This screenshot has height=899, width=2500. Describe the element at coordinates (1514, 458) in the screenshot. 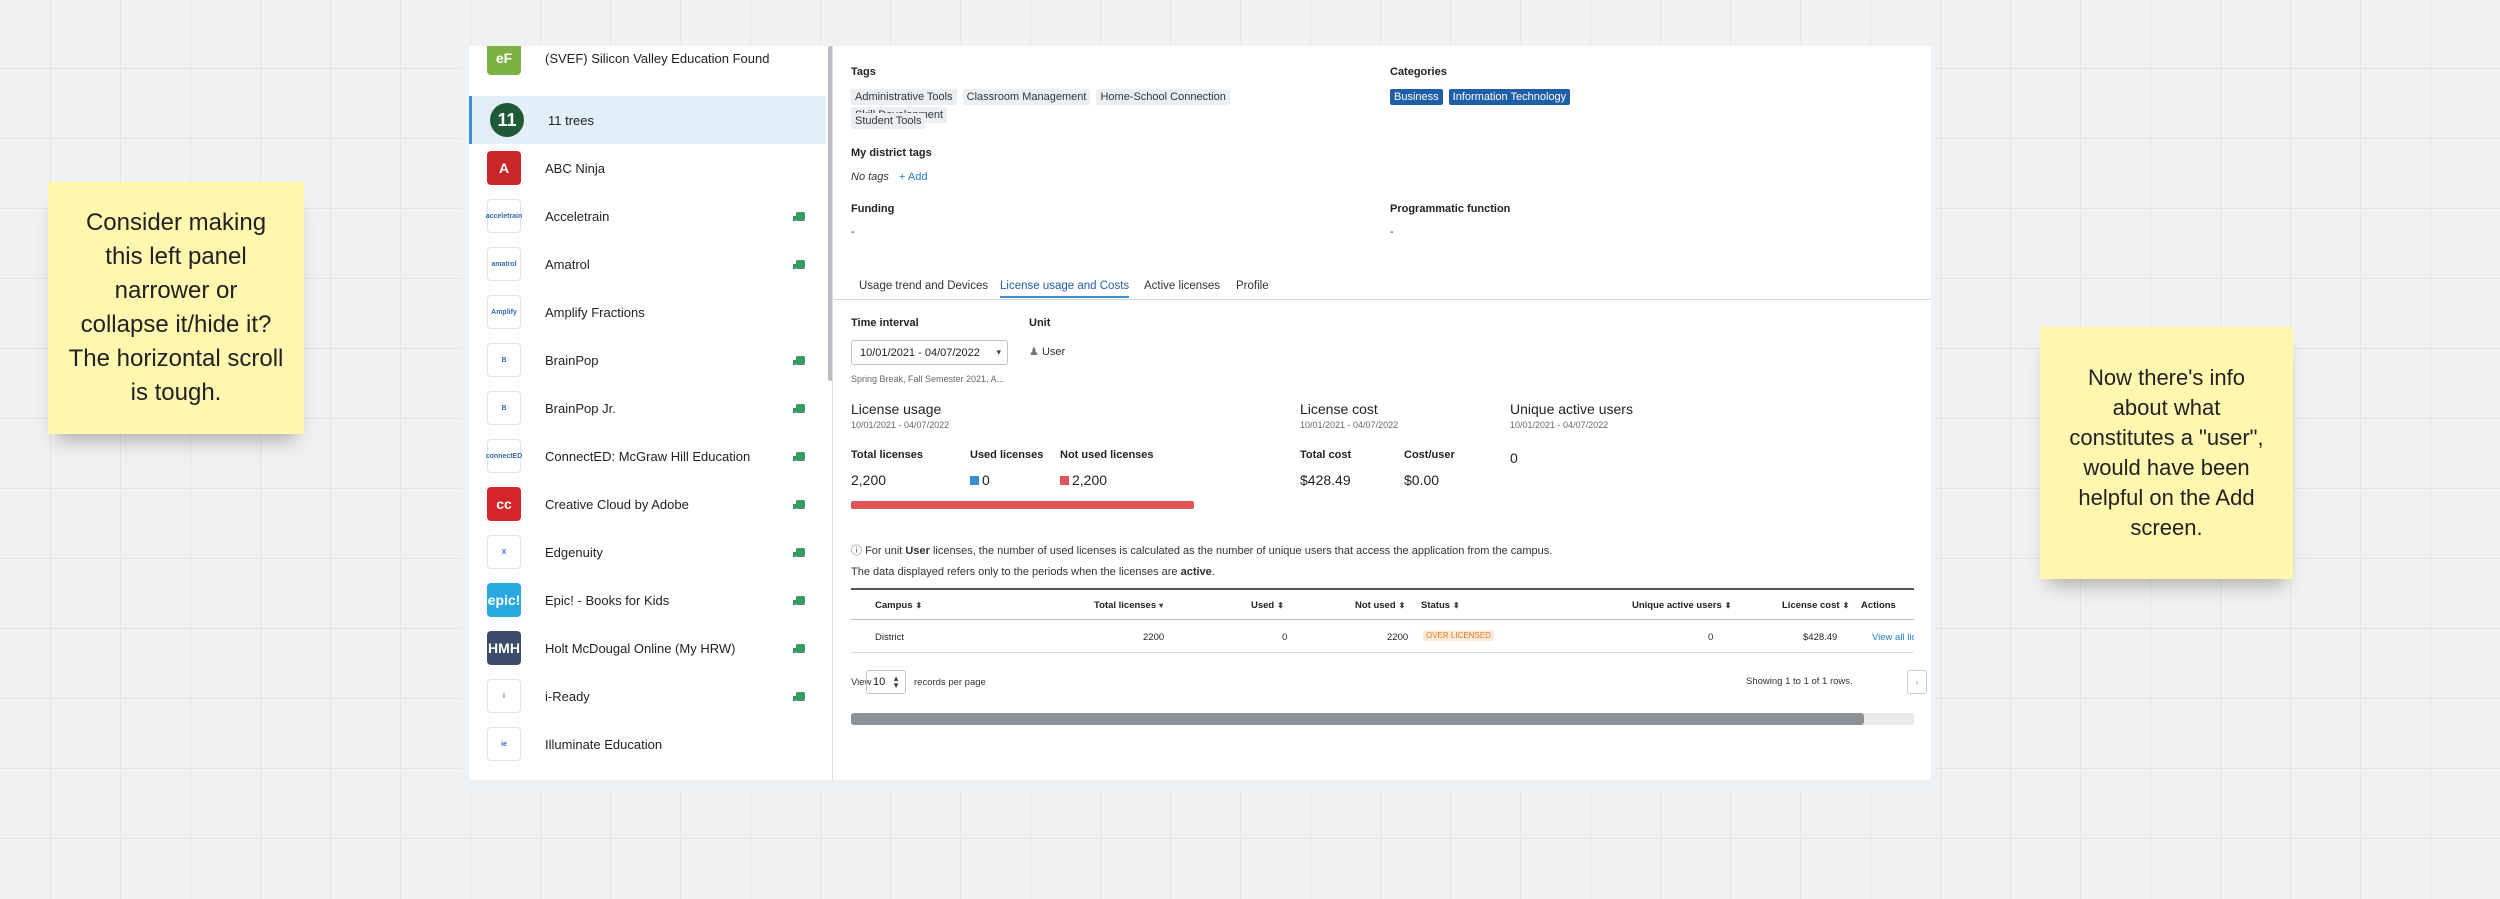

I see `unique-users-value: 0` at that location.